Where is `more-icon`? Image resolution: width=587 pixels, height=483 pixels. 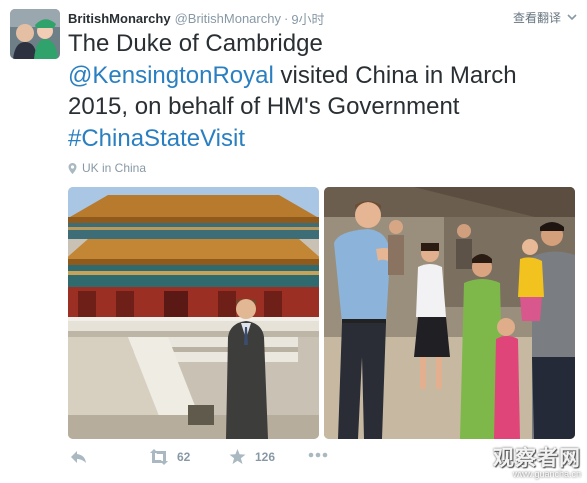 more-icon is located at coordinates (318, 455).